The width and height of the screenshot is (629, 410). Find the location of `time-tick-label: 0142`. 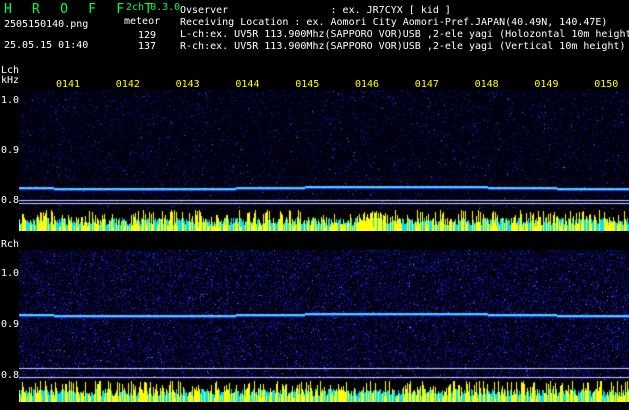

time-tick-label: 0142 is located at coordinates (127, 84).